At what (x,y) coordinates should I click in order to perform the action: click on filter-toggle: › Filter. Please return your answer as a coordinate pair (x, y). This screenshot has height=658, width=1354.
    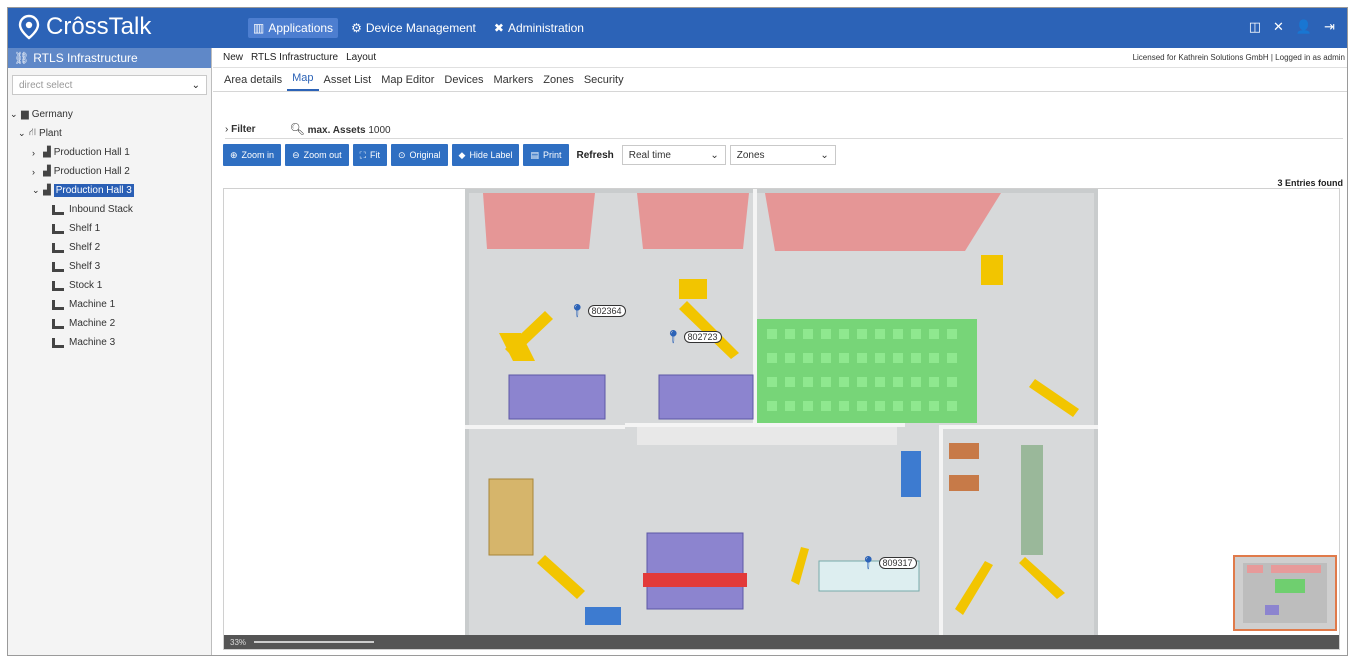
    Looking at the image, I should click on (240, 129).